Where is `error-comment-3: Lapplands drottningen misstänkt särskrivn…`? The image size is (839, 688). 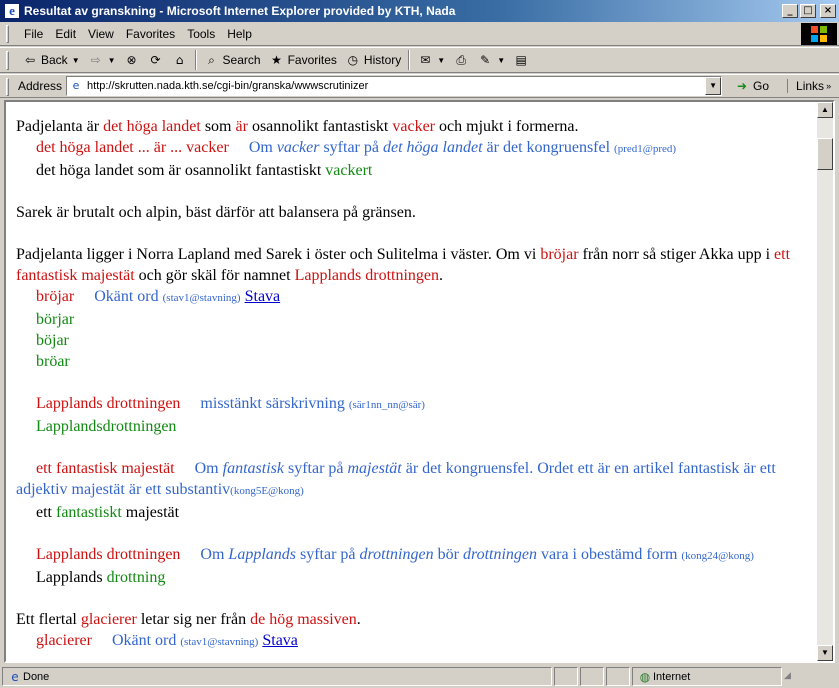
error-comment-3: Lapplands drottningen misstänkt särskrivn… is located at coordinates (411, 404).